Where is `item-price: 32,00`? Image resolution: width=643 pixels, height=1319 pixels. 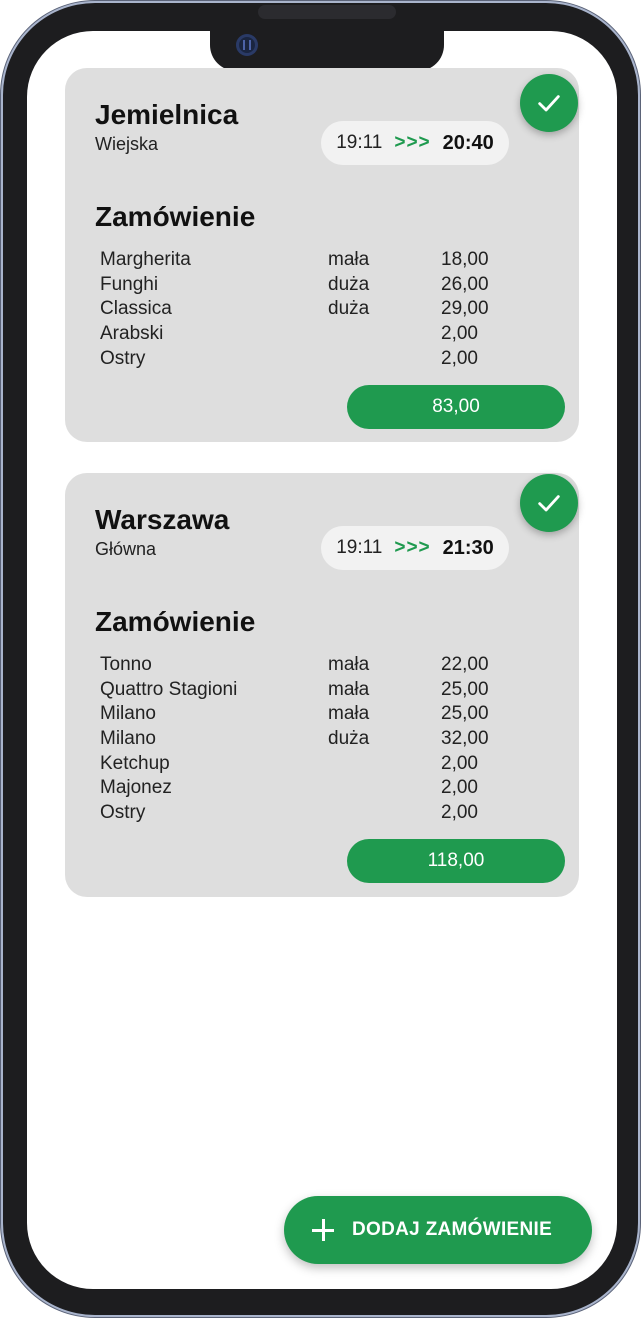 item-price: 32,00 is located at coordinates (465, 739).